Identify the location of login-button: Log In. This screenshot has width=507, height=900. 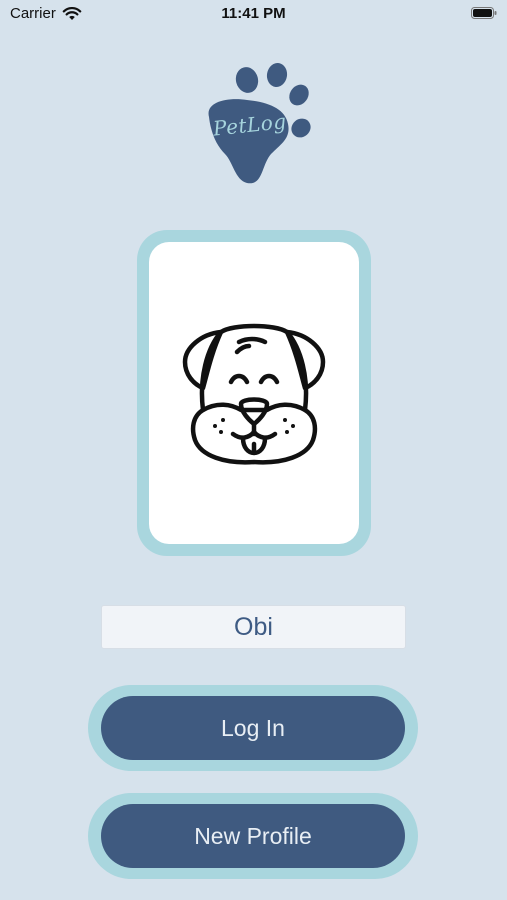
(253, 728).